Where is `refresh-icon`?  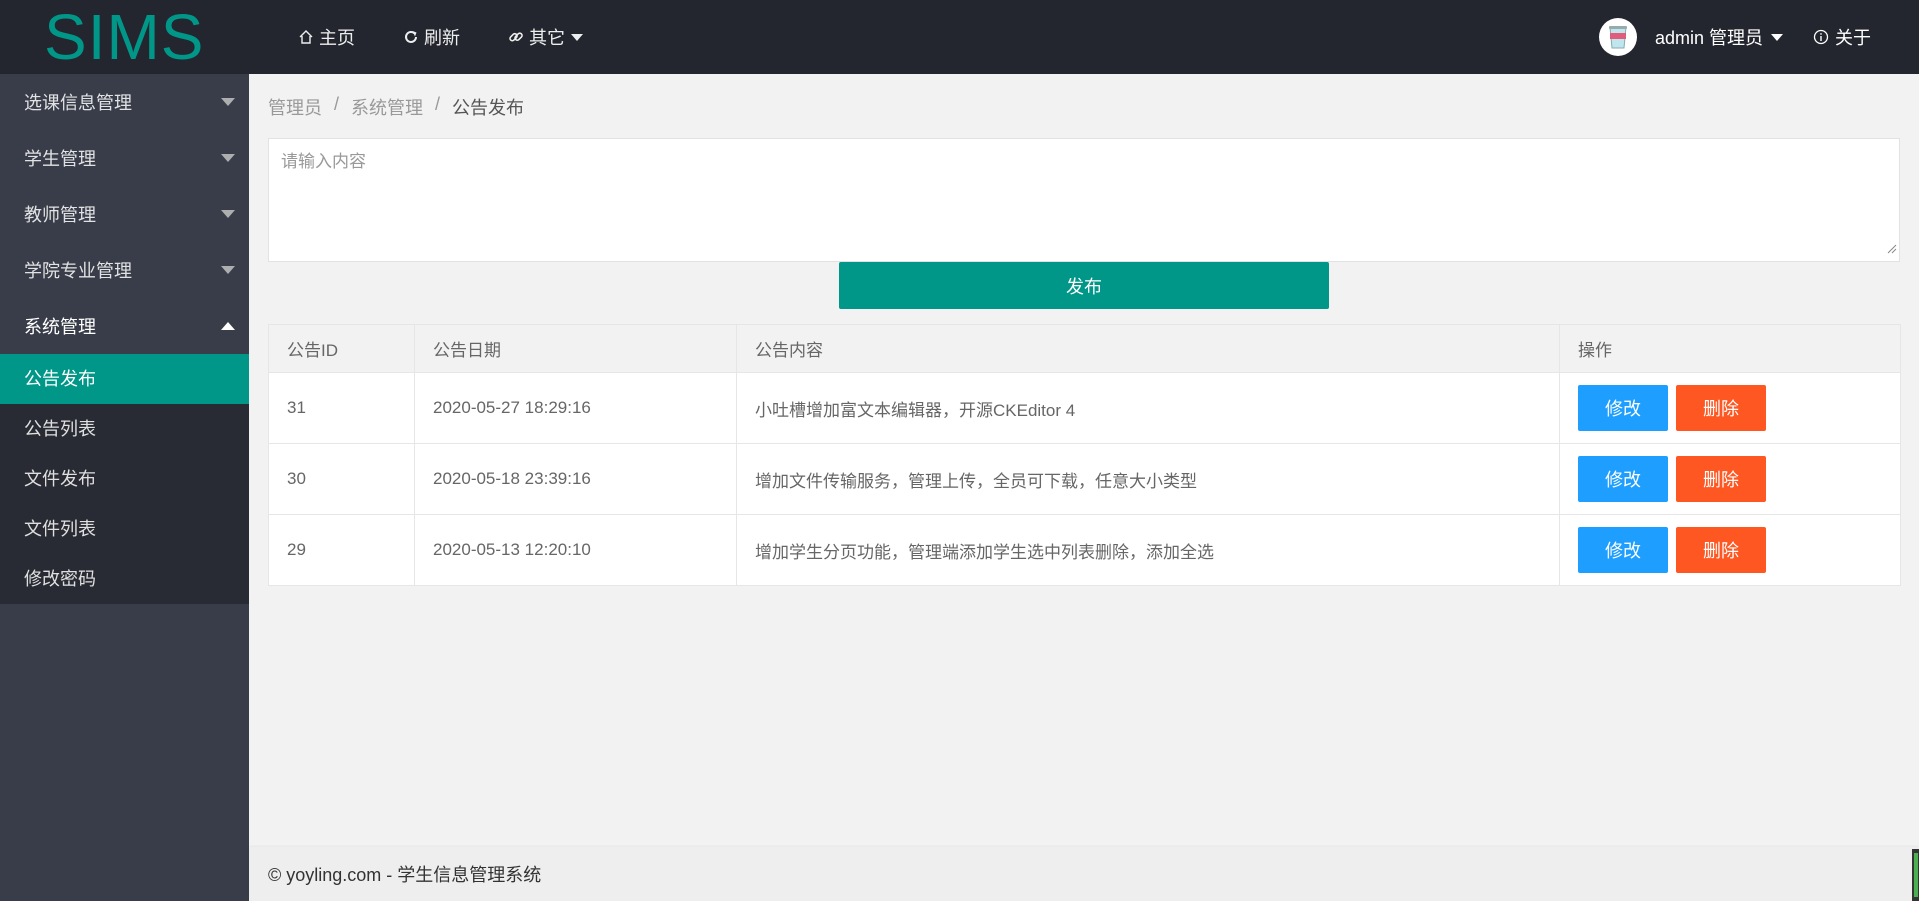 refresh-icon is located at coordinates (411, 37).